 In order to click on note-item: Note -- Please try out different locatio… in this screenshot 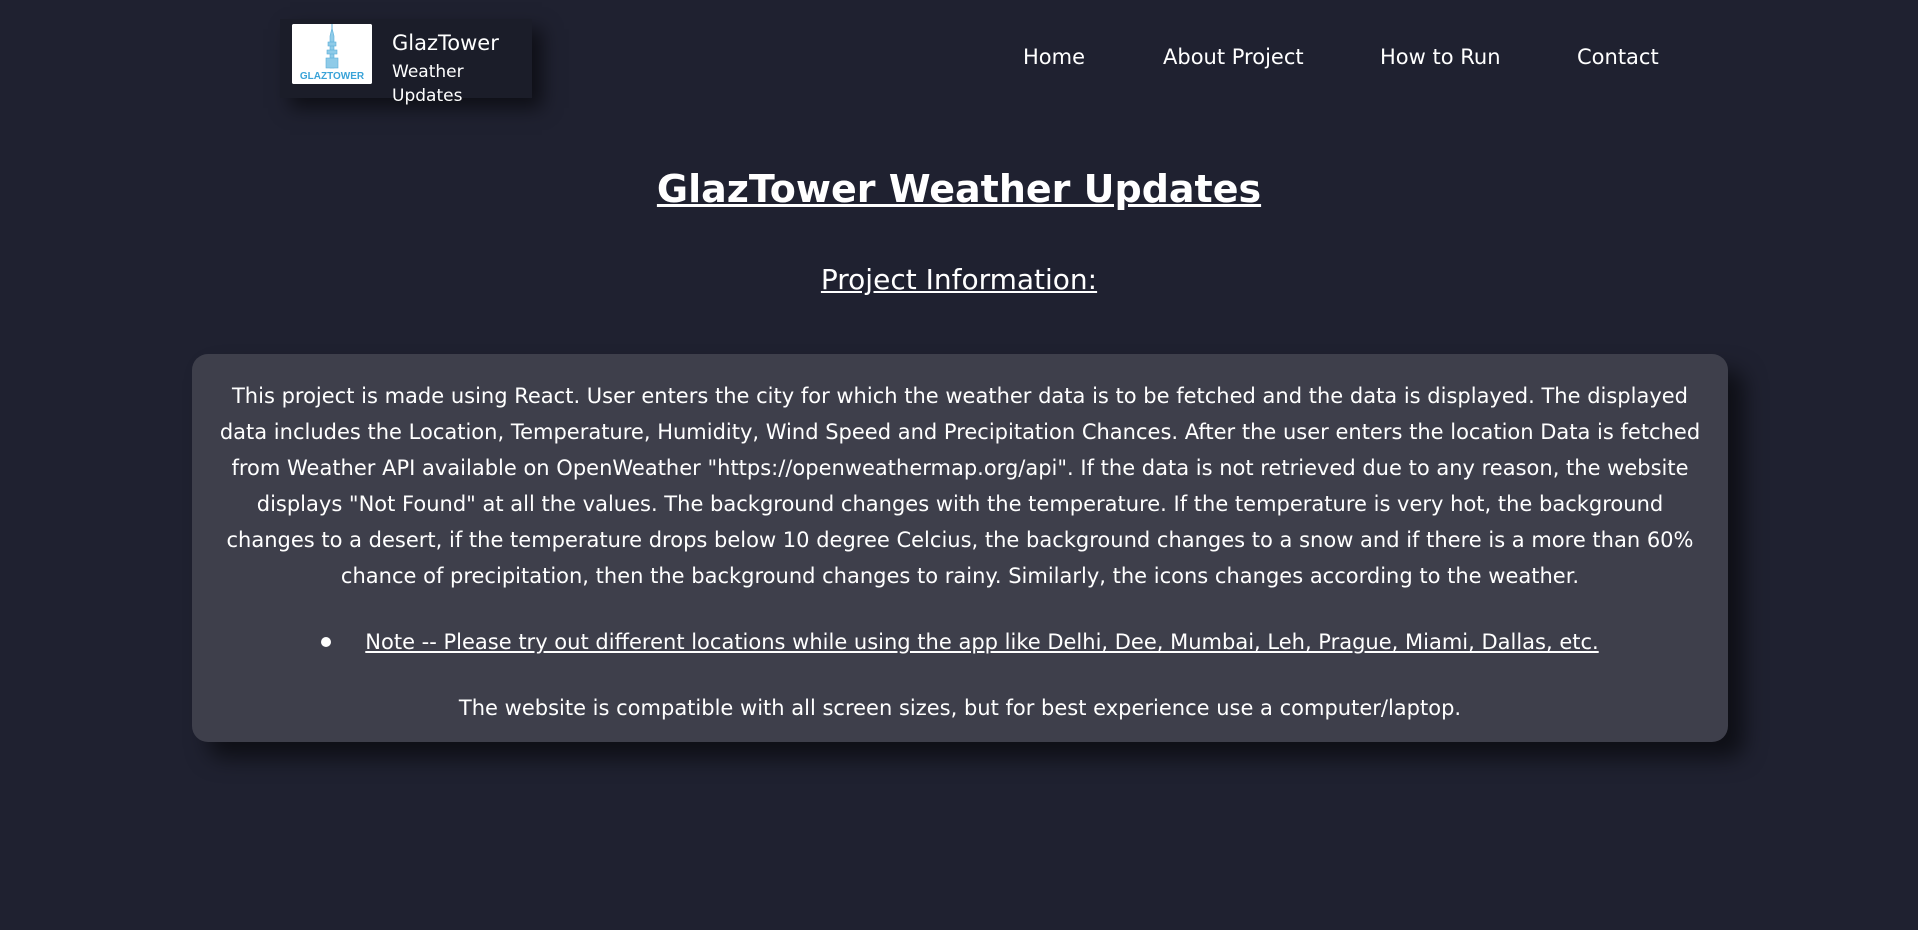, I will do `click(960, 642)`.